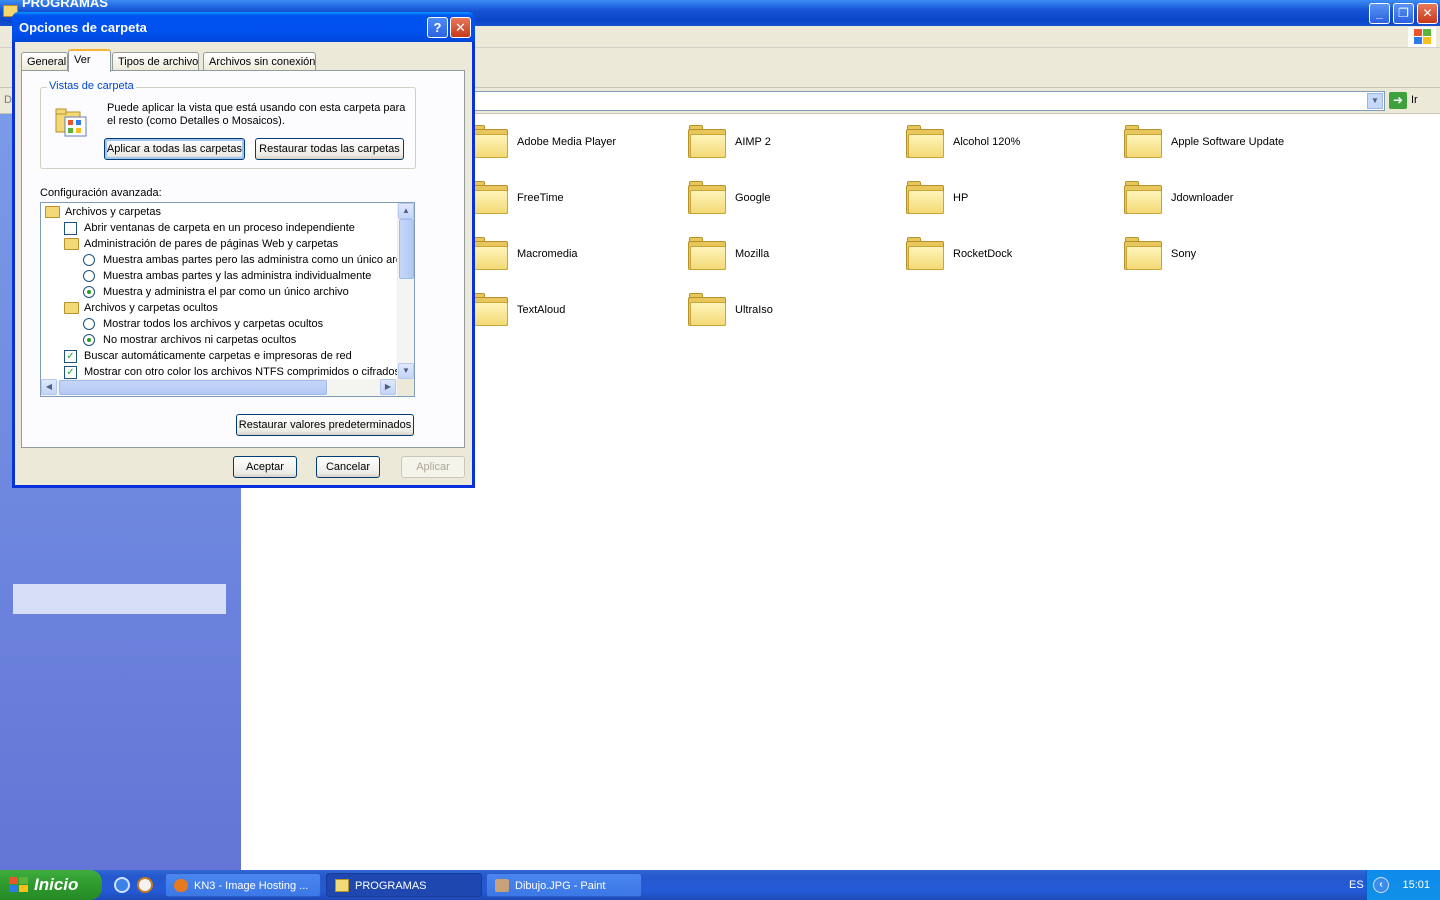 The height and width of the screenshot is (900, 1440). What do you see at coordinates (91, 86) in the screenshot?
I see `group-label: Vistas de carpeta` at bounding box center [91, 86].